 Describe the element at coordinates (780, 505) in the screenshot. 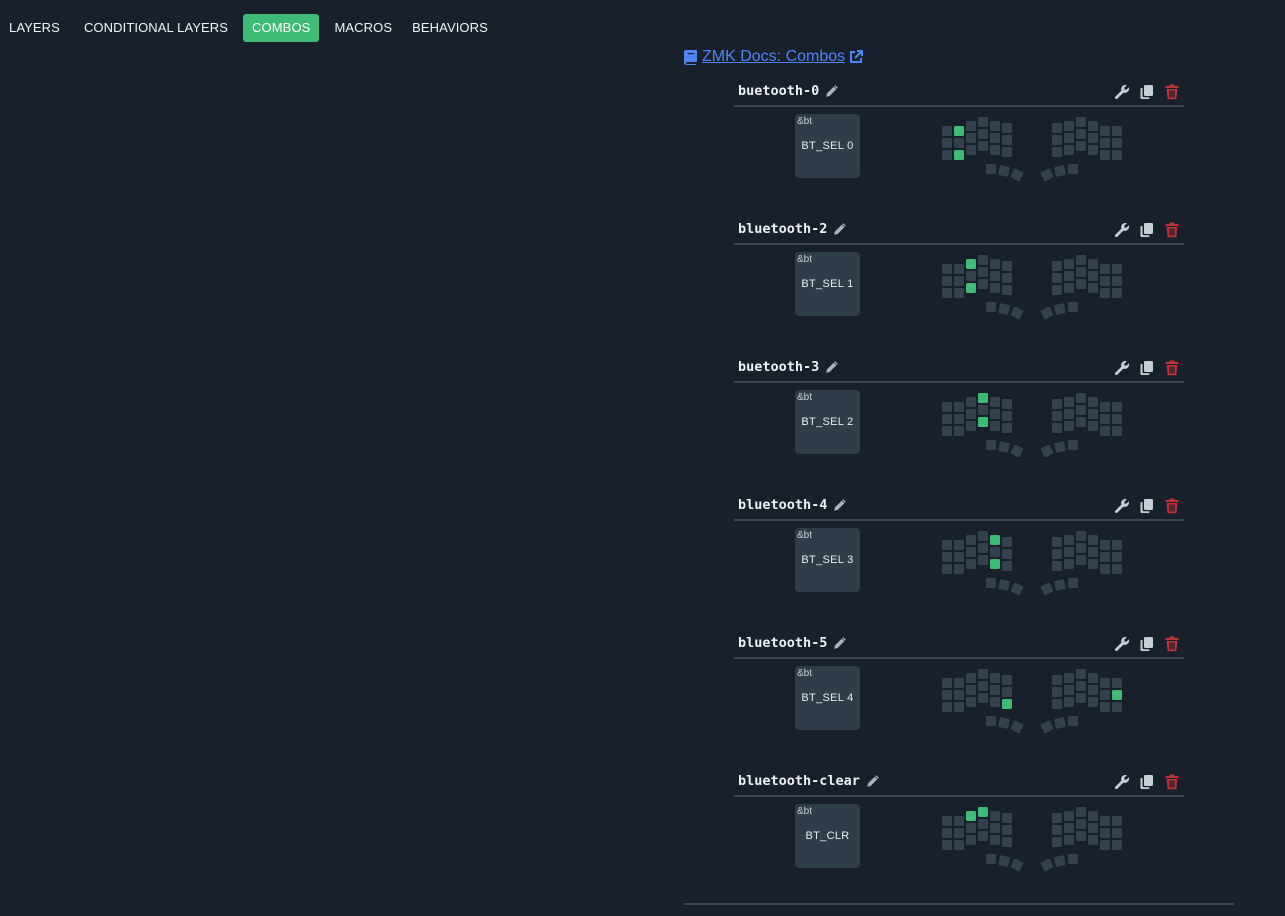

I see `combo-name: bluetooth-4` at that location.